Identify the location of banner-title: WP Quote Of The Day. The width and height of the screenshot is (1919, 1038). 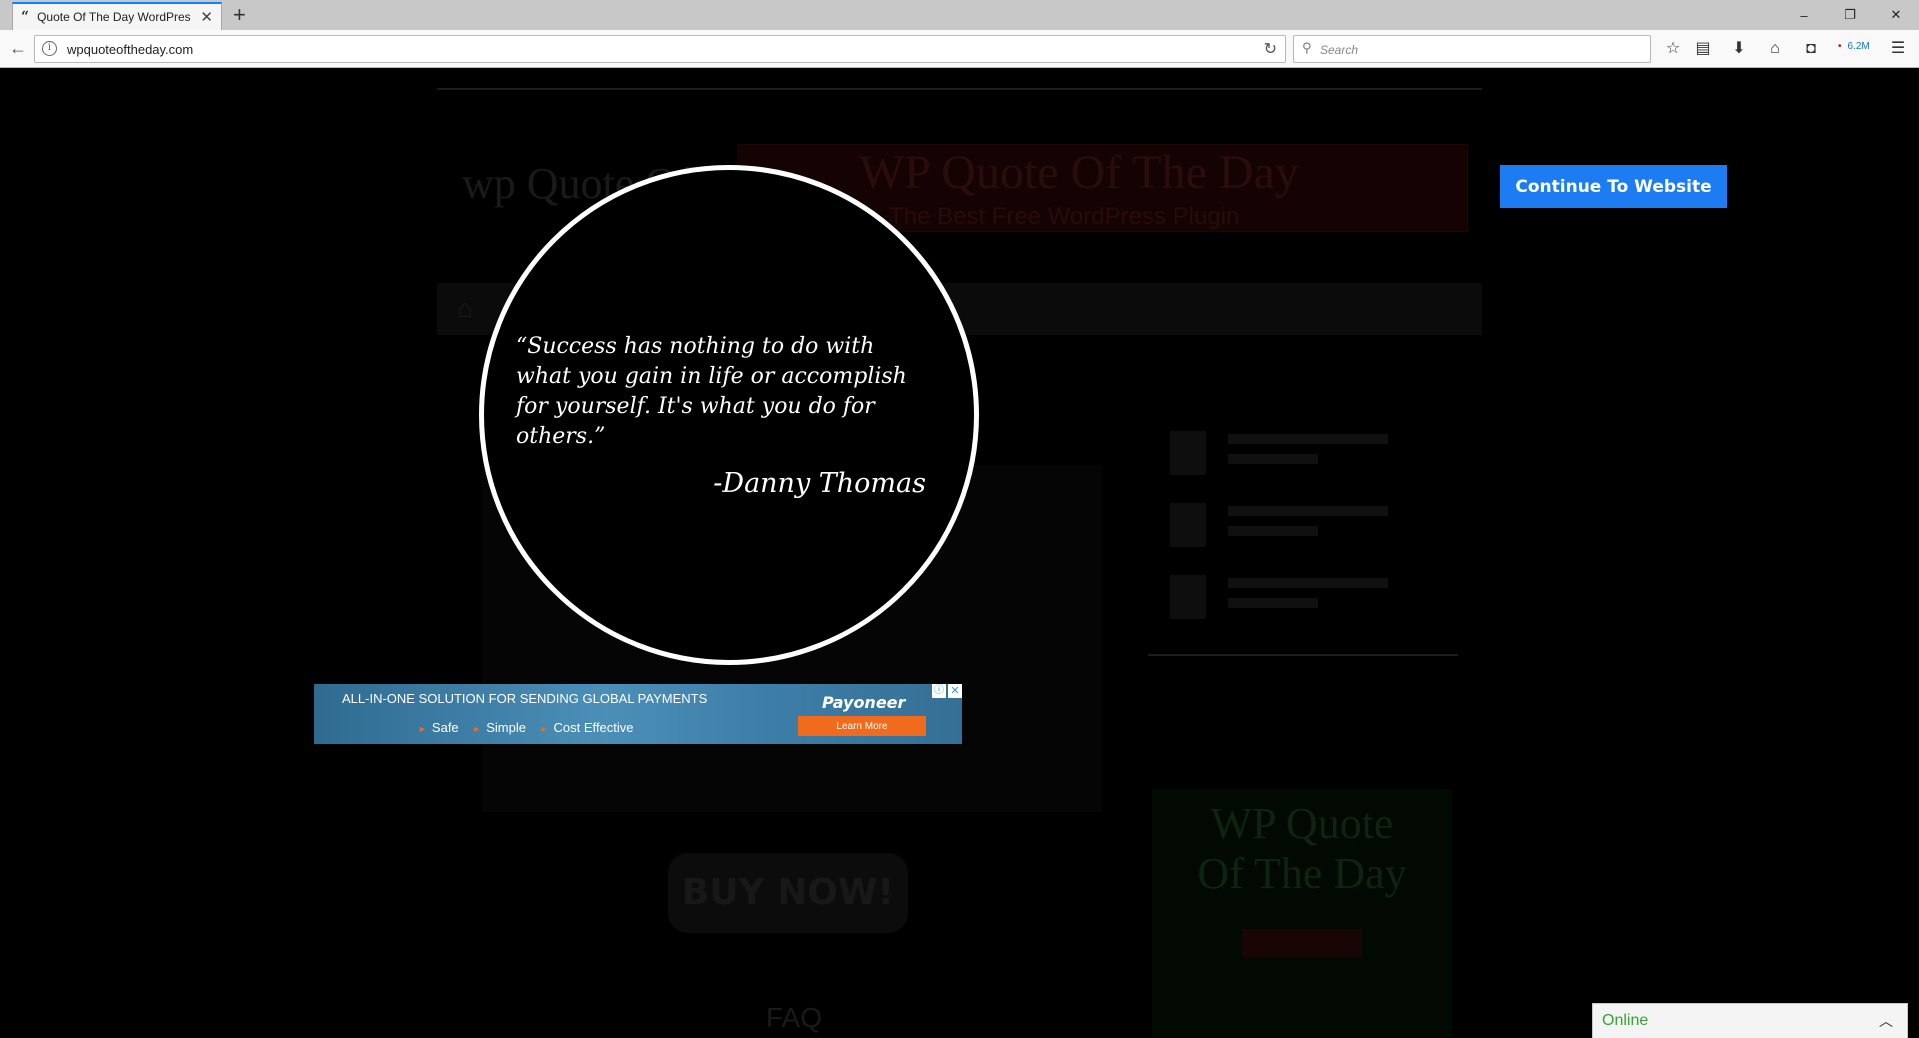
(1079, 172).